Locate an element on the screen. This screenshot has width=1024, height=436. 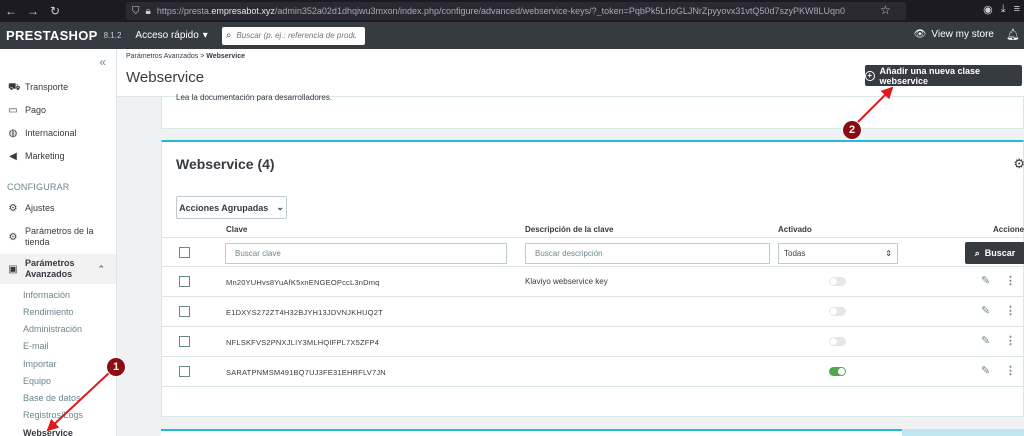
plus-circle-icon: + is located at coordinates (870, 75).